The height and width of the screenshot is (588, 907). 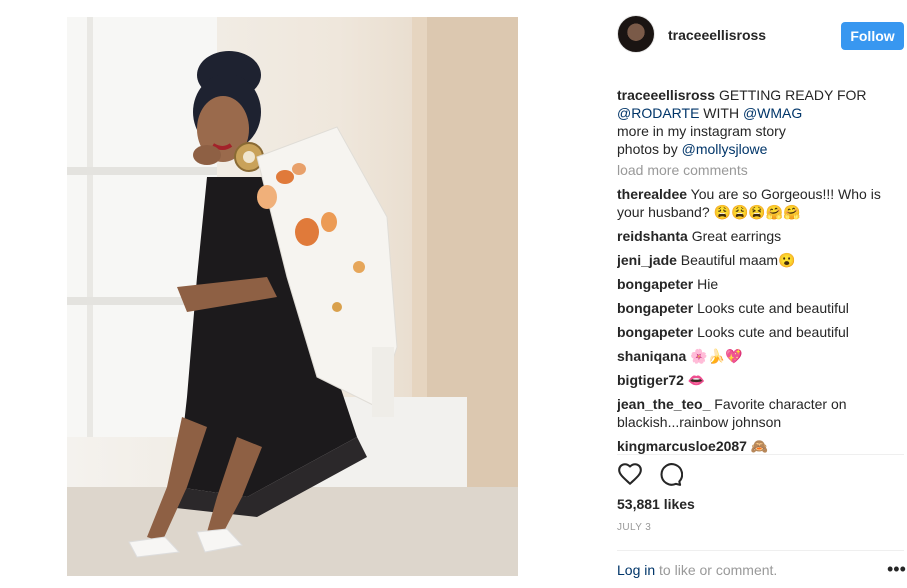 I want to click on login-link: Log in, so click(x=636, y=570).